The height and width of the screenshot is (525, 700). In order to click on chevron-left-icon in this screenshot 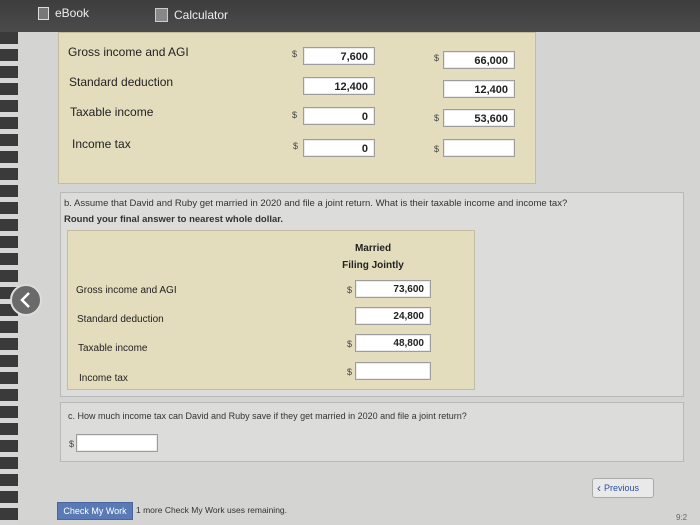, I will do `click(25, 300)`.